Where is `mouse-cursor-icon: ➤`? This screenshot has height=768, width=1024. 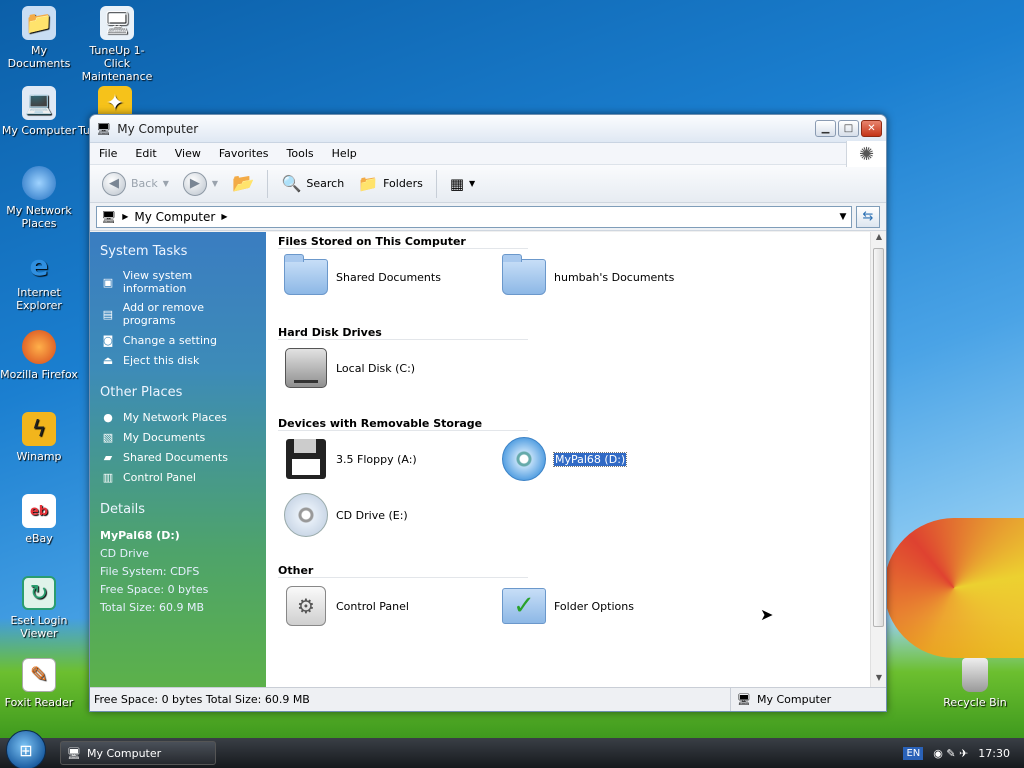
mouse-cursor-icon: ➤ is located at coordinates (767, 614).